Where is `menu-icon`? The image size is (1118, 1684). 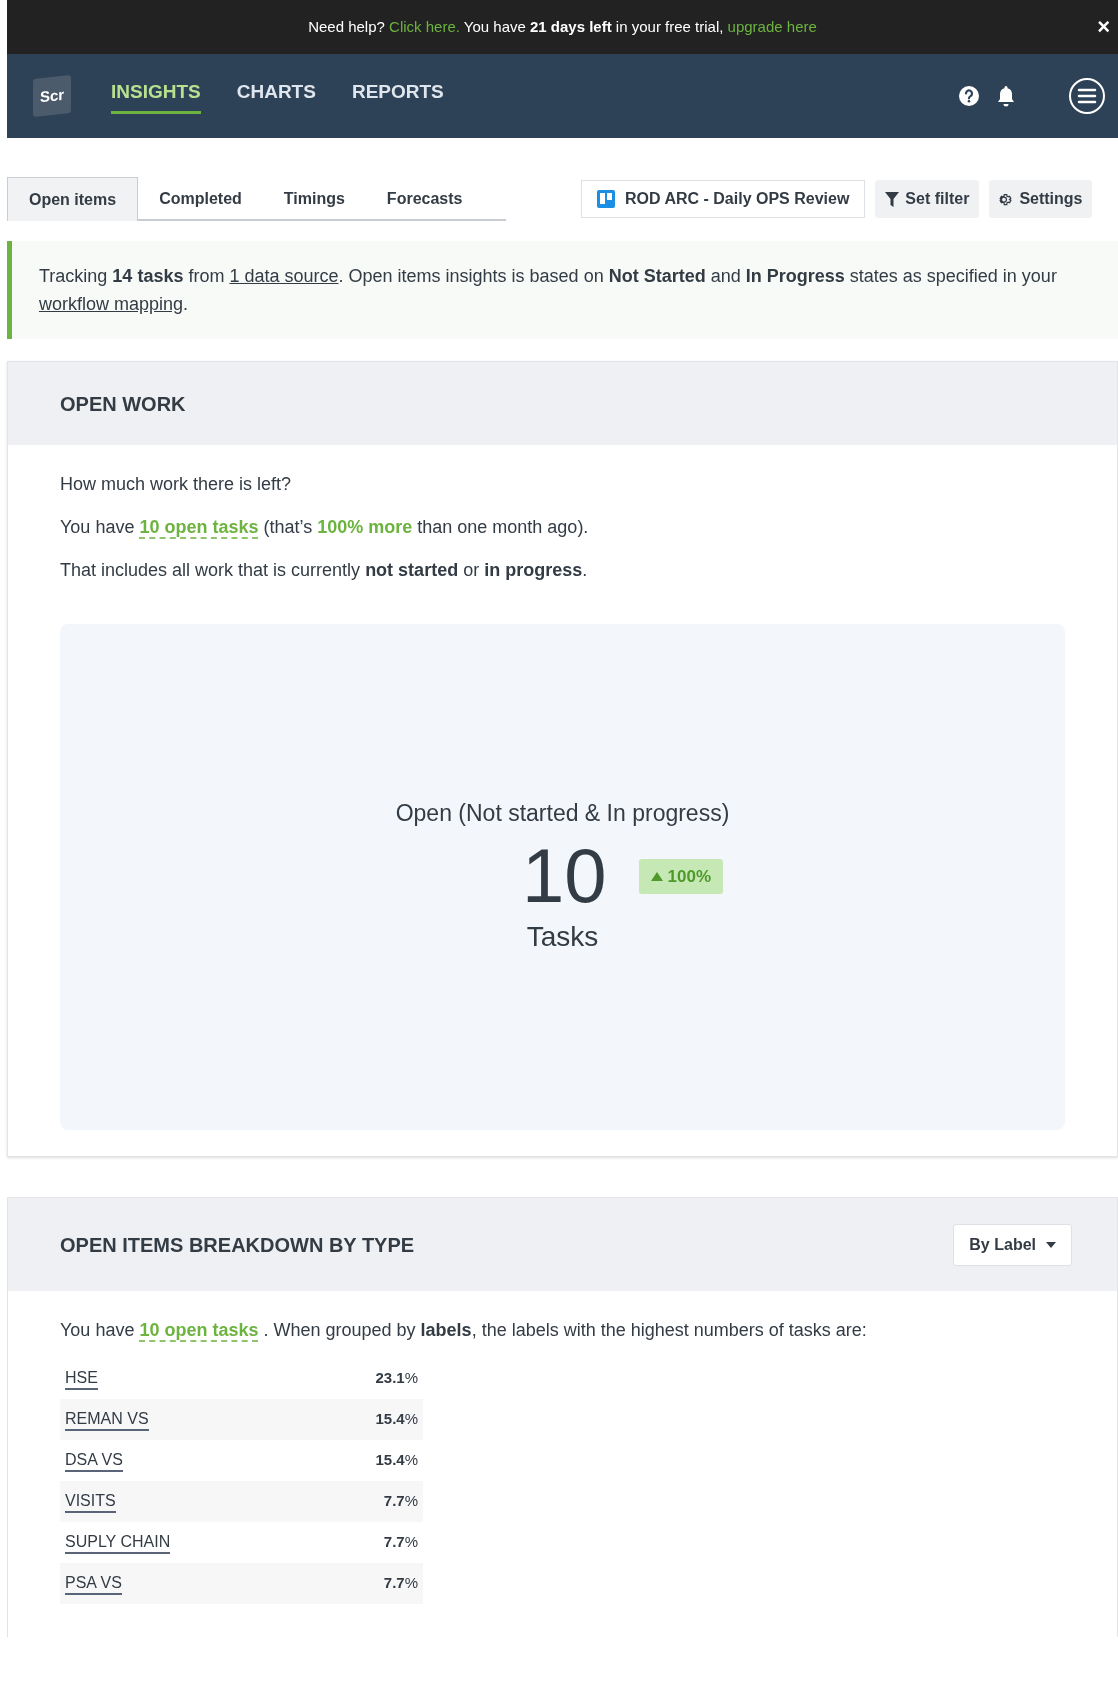 menu-icon is located at coordinates (1087, 96).